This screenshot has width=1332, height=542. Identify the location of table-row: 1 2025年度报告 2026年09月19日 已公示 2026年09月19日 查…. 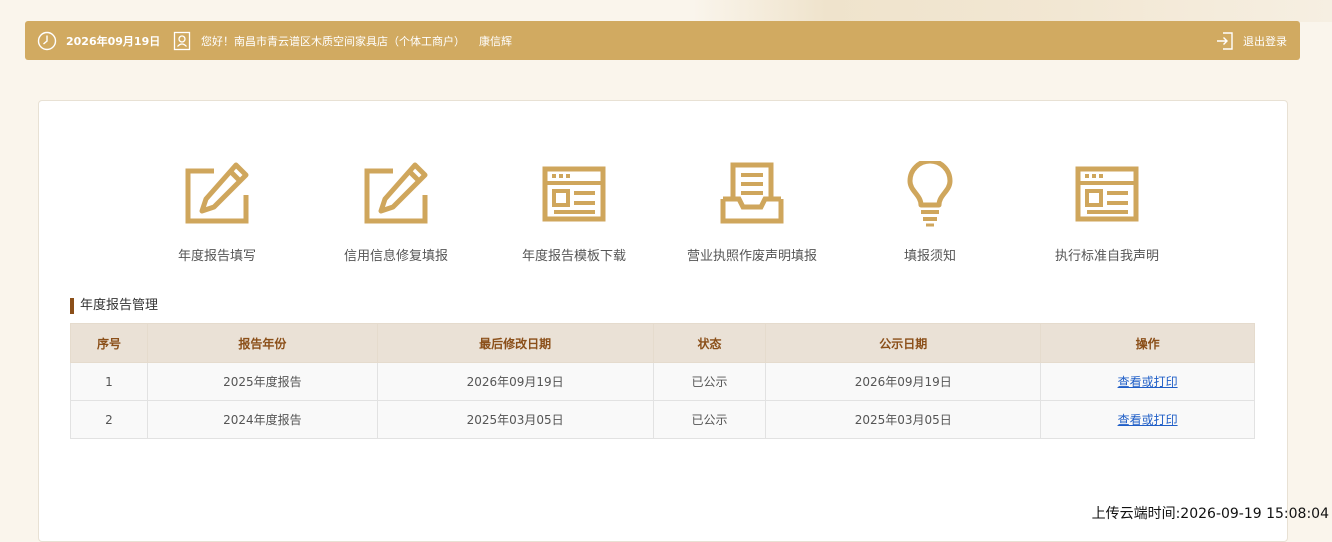
(662, 381).